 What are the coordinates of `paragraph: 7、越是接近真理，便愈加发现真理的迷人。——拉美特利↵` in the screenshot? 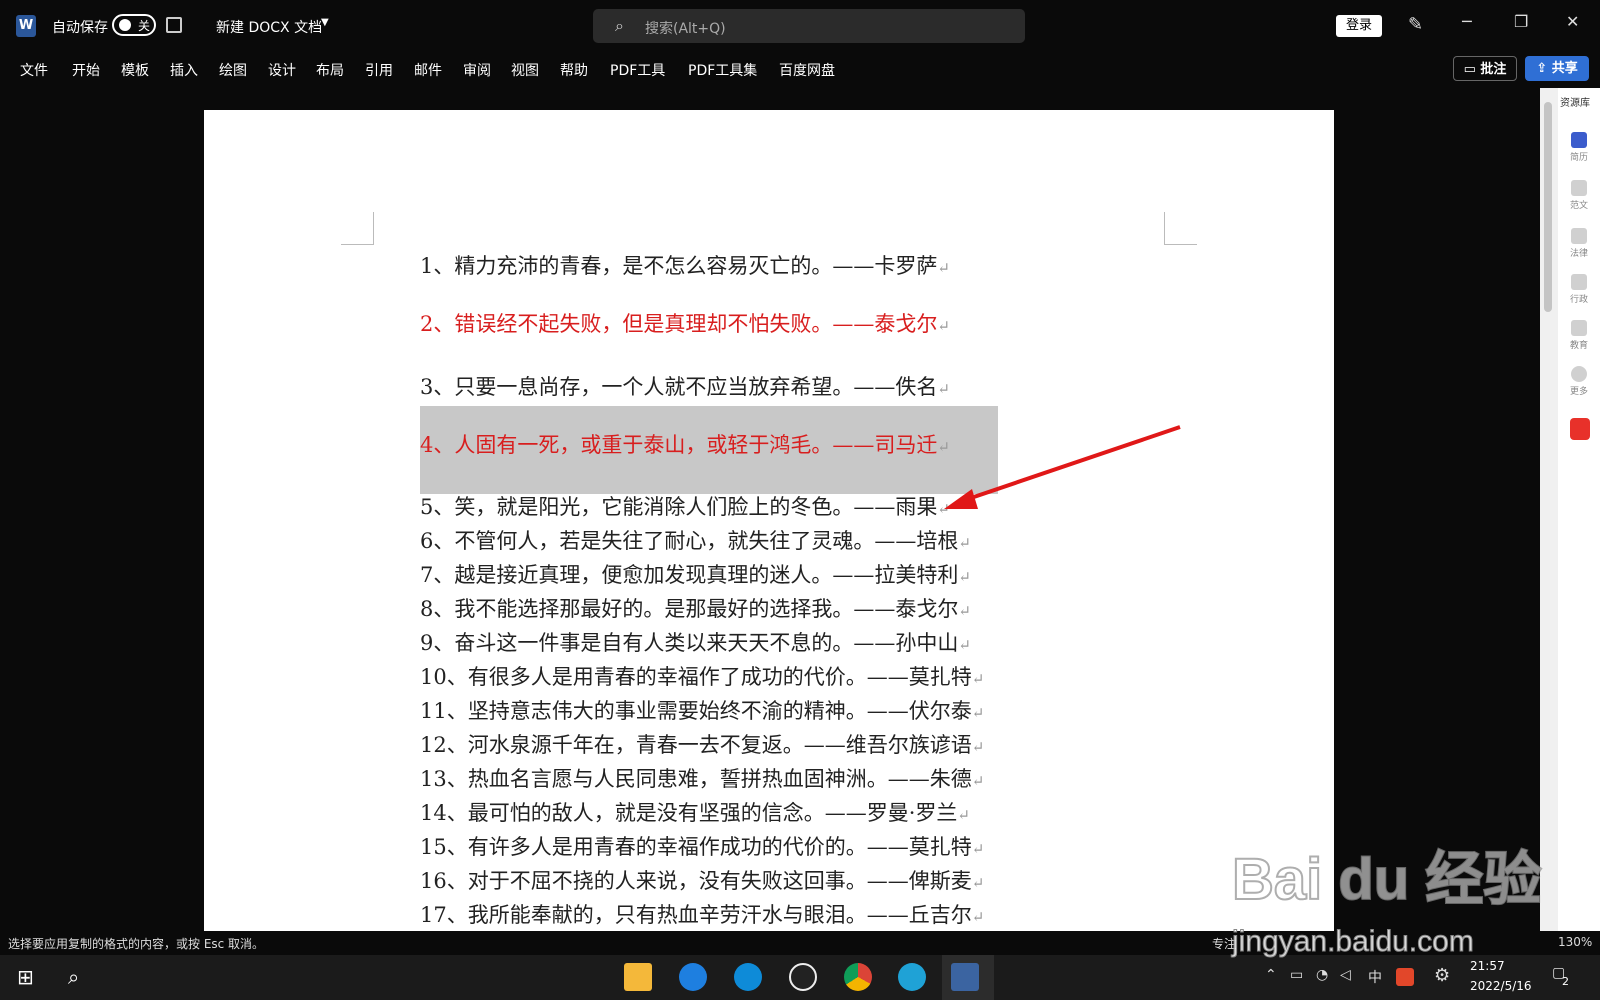 It's located at (695, 574).